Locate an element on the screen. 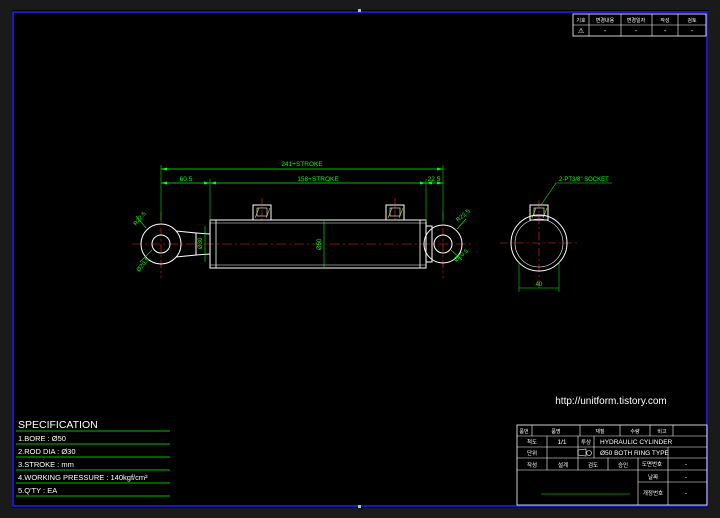 The height and width of the screenshot is (518, 720). spec-line-stroke: 3.STROKE : mm is located at coordinates (46, 464).